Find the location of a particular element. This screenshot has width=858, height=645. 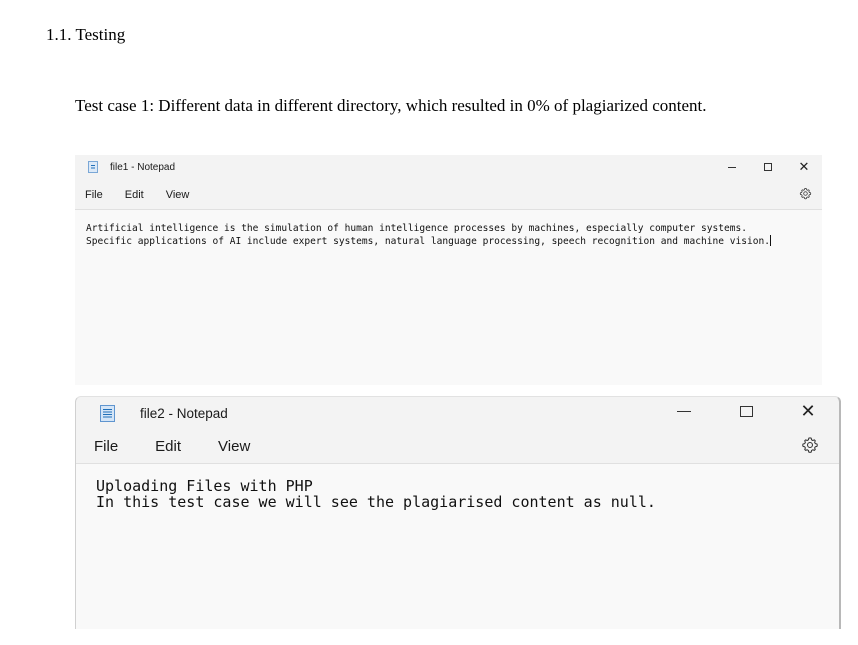

text-caret is located at coordinates (770, 240).